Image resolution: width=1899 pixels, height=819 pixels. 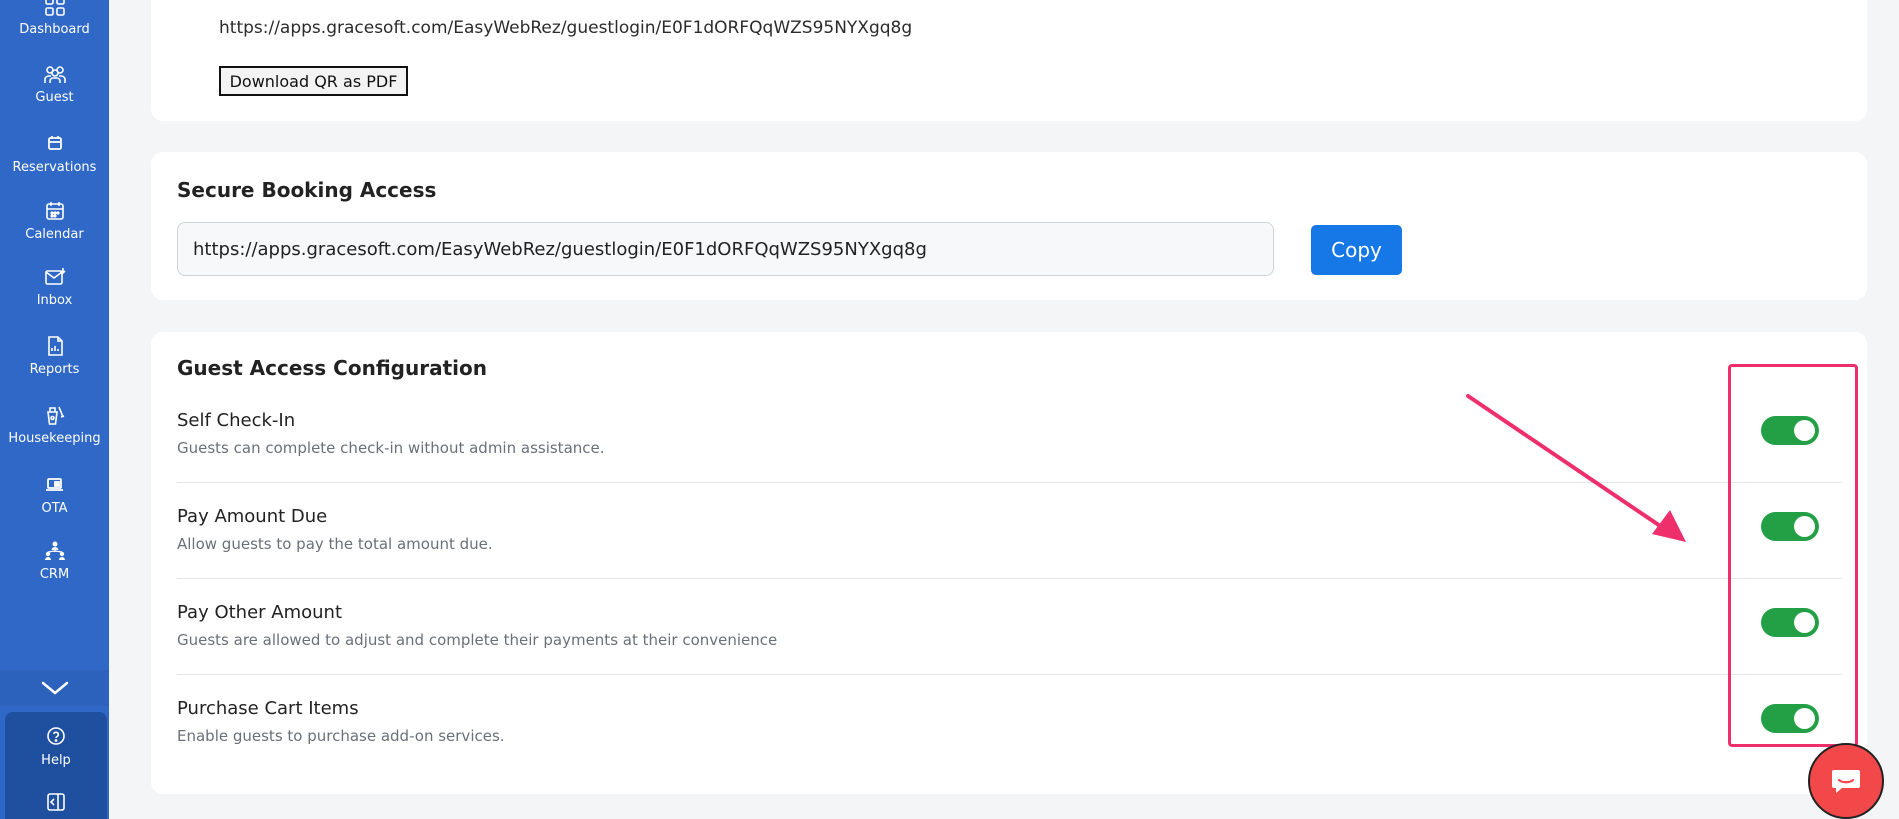 I want to click on reservations-icon, so click(x=54, y=143).